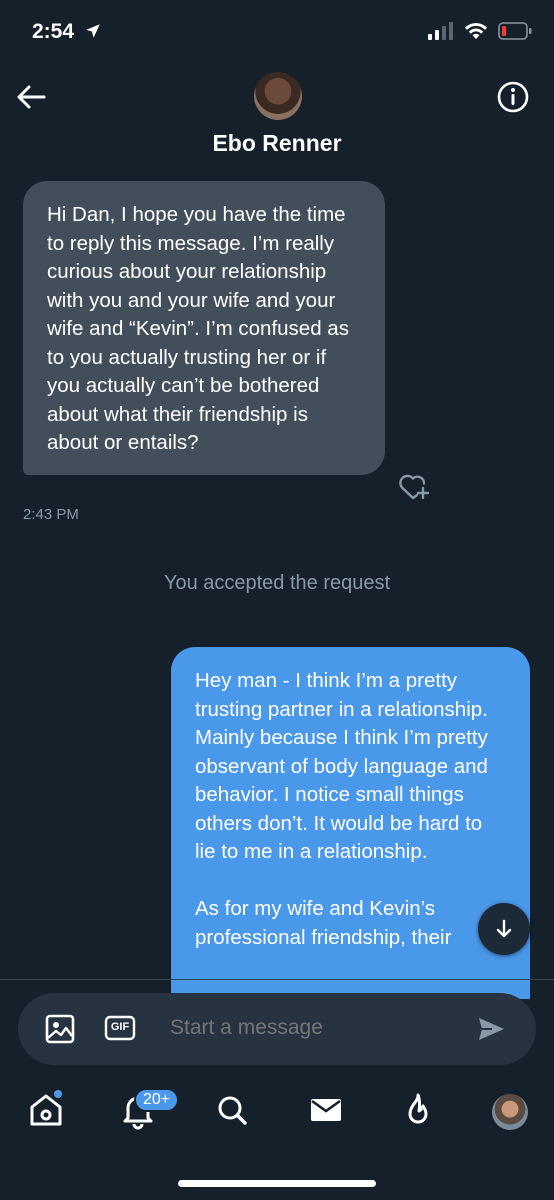 This screenshot has width=554, height=1200. I want to click on send-icon, so click(491, 1029).